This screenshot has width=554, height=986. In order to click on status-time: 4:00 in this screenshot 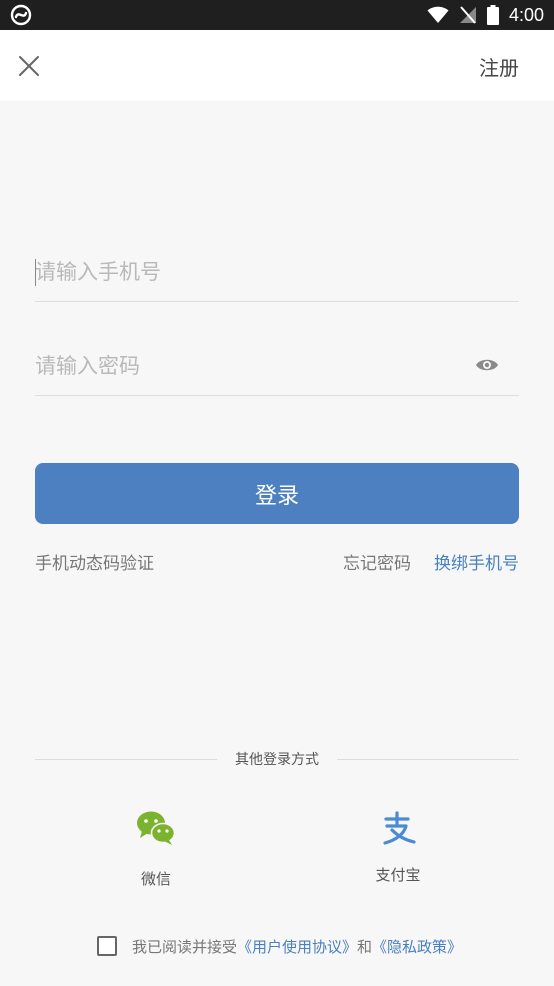, I will do `click(526, 14)`.